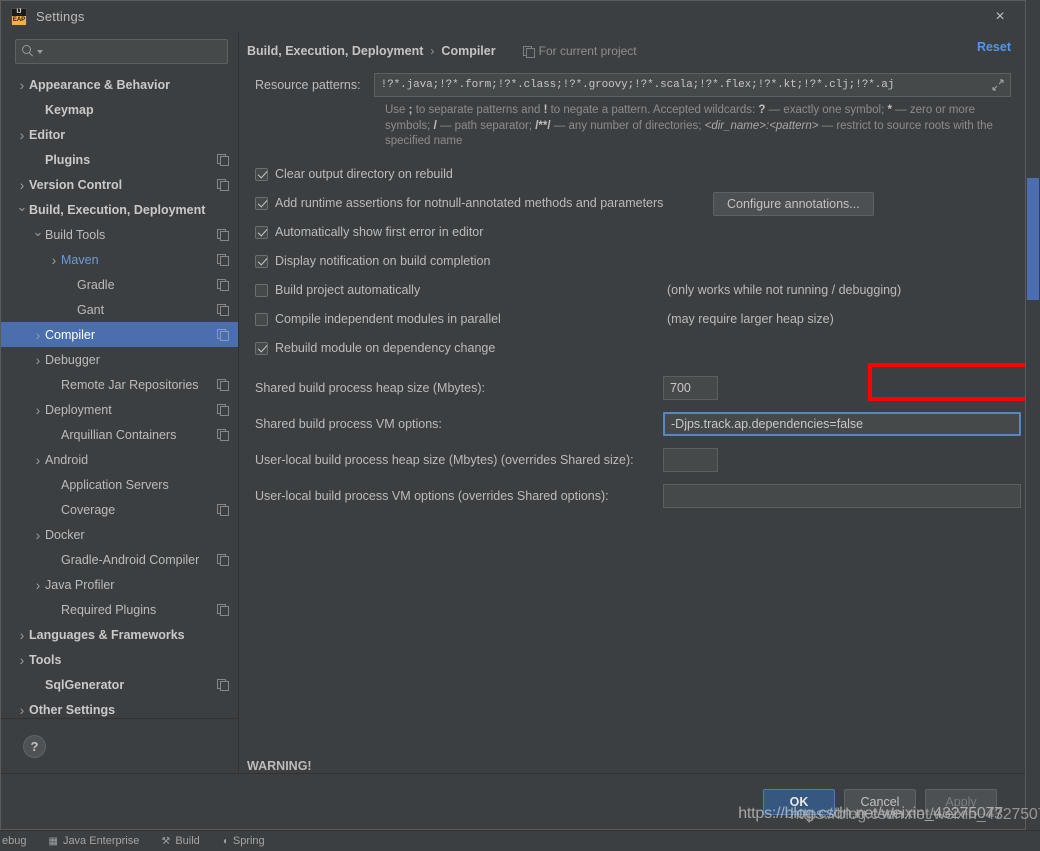 The width and height of the screenshot is (1040, 851). What do you see at coordinates (388, 319) in the screenshot?
I see `checkbox-label: Compile independent modules in parallel` at bounding box center [388, 319].